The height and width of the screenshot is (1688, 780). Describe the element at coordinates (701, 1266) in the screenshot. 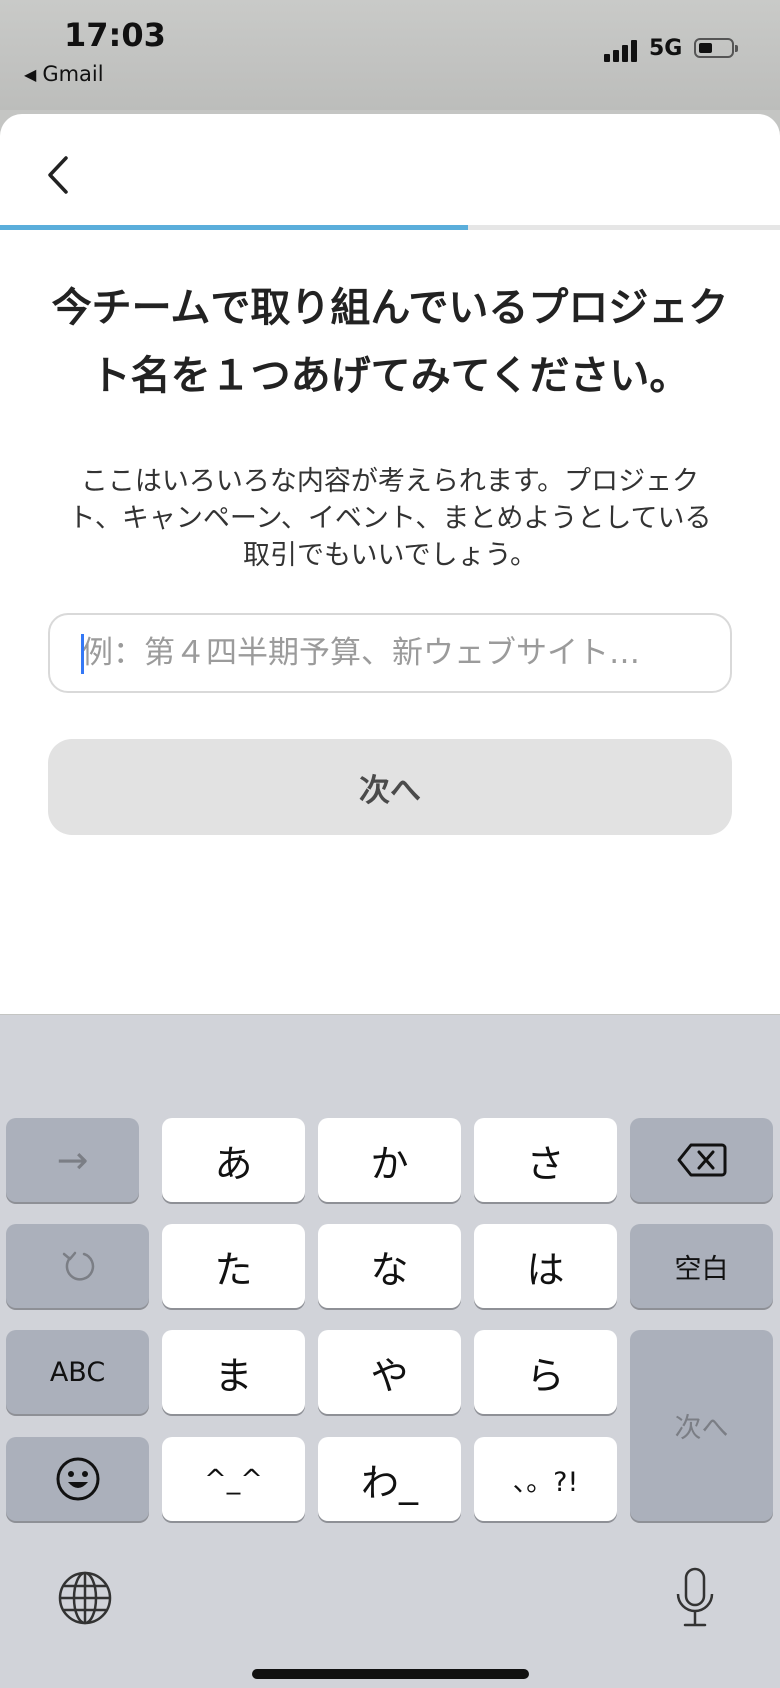

I see `space-key: 空白` at that location.